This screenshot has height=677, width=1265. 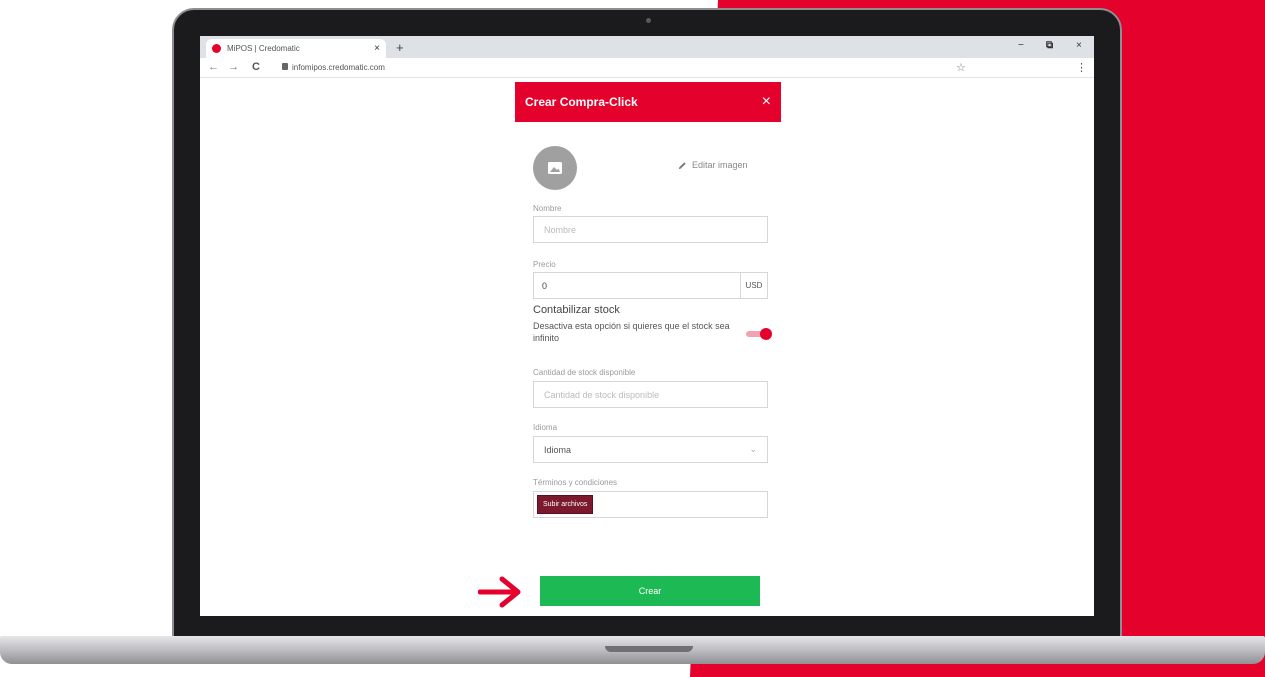 What do you see at coordinates (649, 649) in the screenshot?
I see `laptop-notch` at bounding box center [649, 649].